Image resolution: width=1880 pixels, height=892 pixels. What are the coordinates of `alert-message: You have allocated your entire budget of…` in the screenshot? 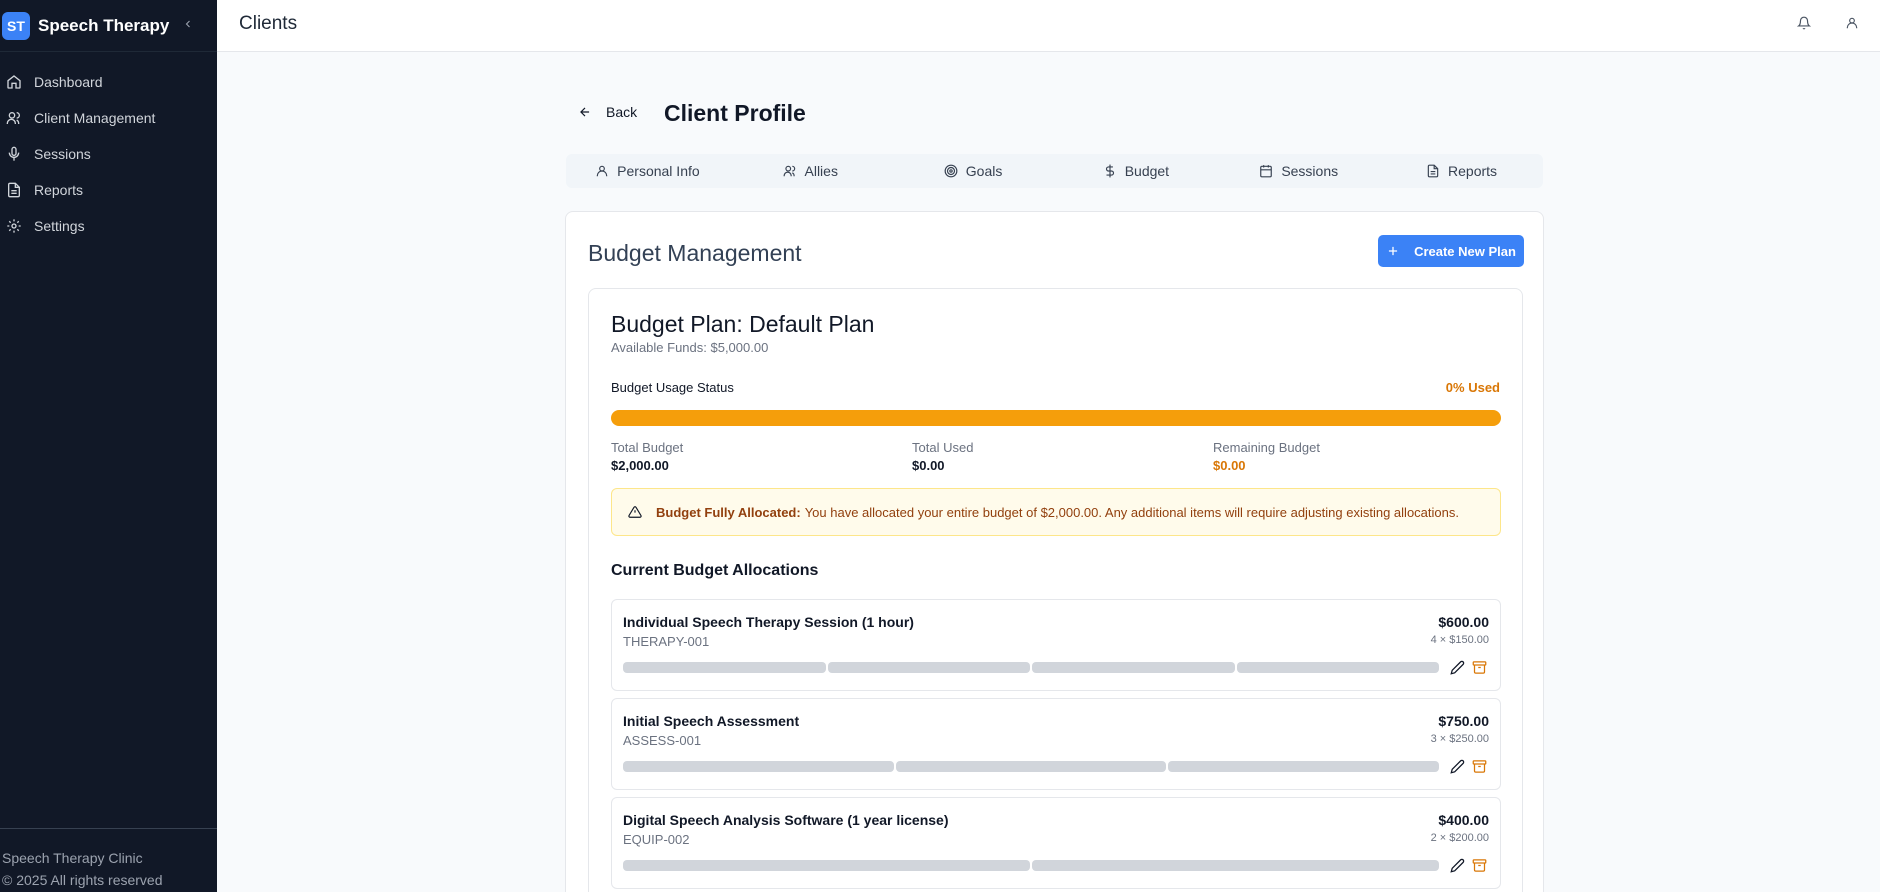 It's located at (1131, 512).